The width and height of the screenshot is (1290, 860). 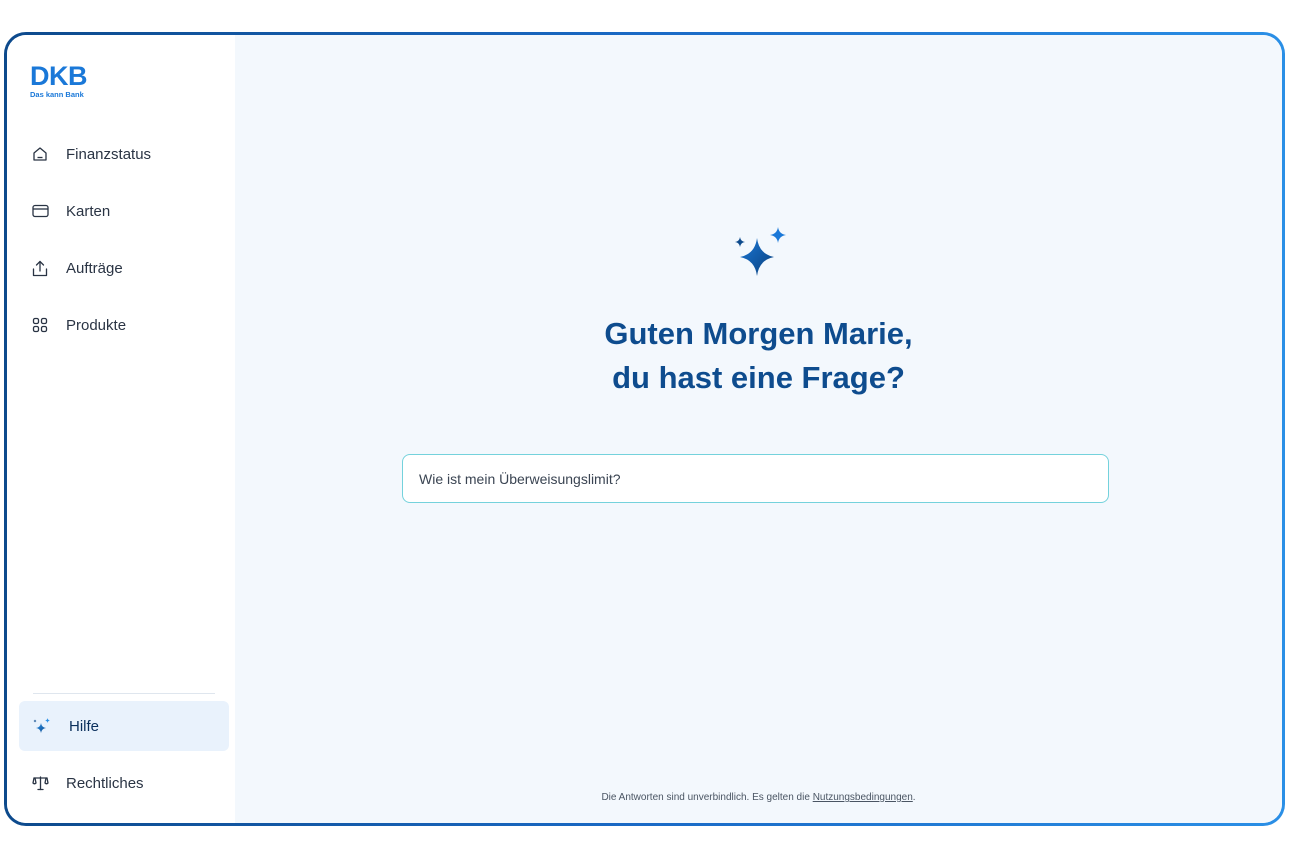 What do you see at coordinates (40, 783) in the screenshot?
I see `scales-icon` at bounding box center [40, 783].